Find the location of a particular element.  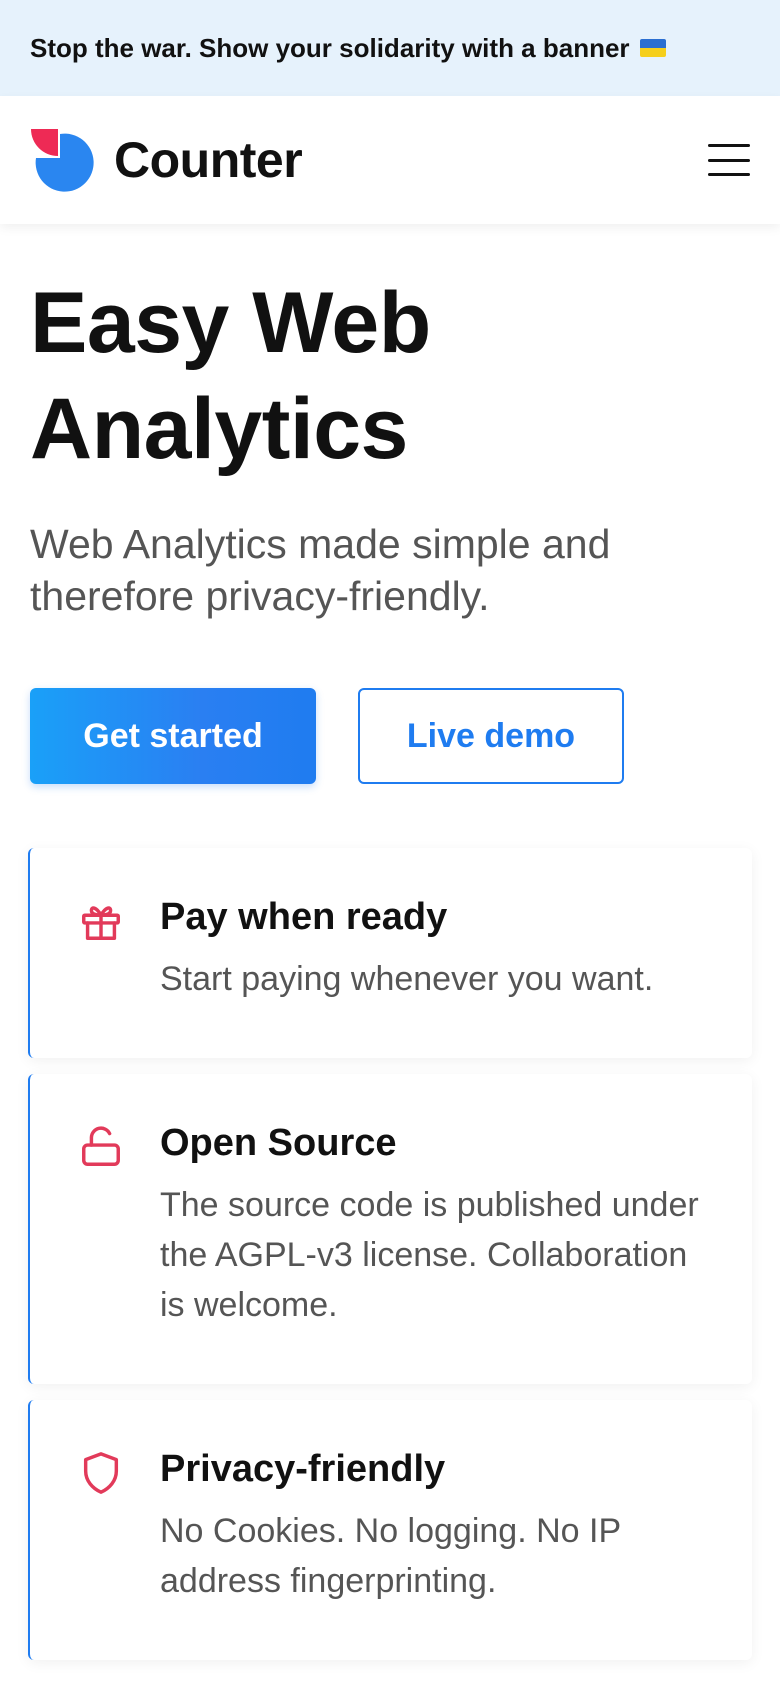

feature-title: Open Source is located at coordinates (278, 1143).